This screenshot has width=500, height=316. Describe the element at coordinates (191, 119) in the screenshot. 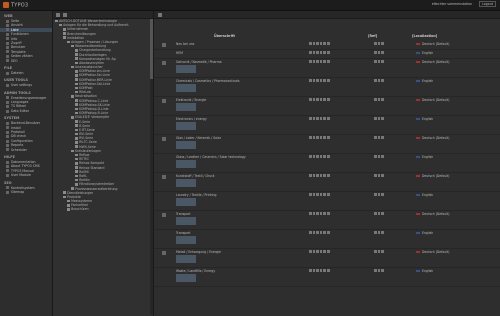

I see `record-title: Electronics / energy` at that location.